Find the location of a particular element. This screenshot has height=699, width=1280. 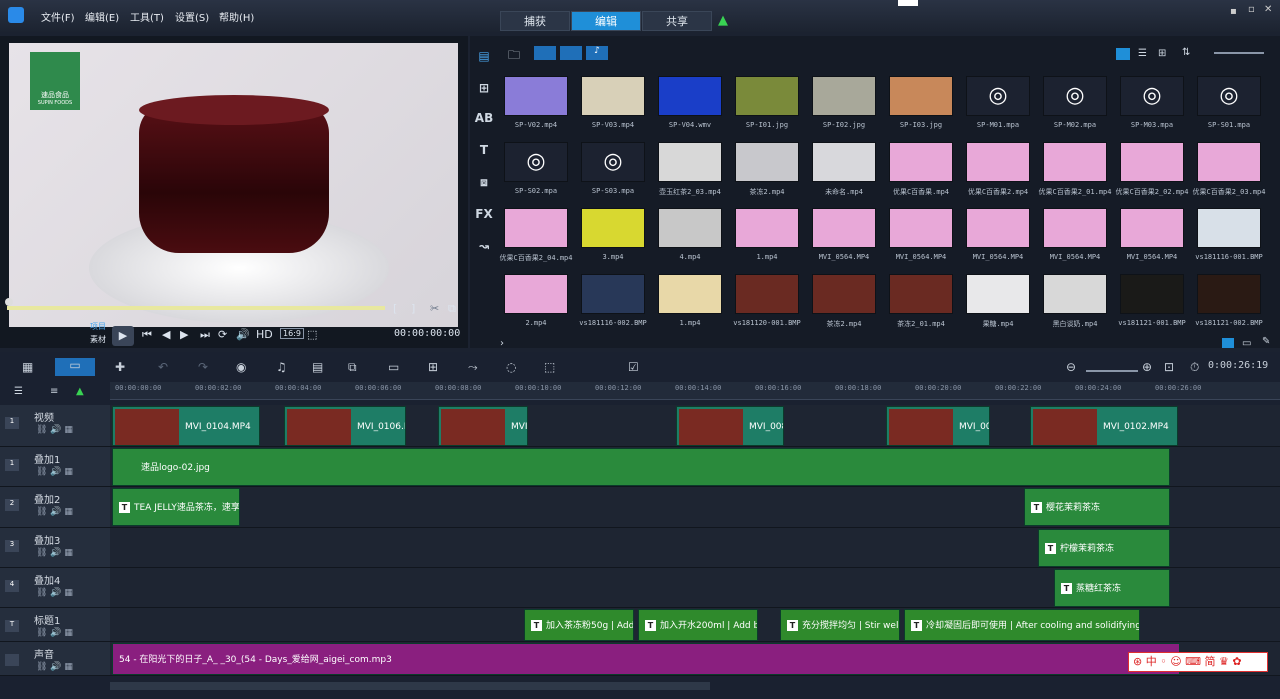

playhead-marker is located at coordinates (9, 302).